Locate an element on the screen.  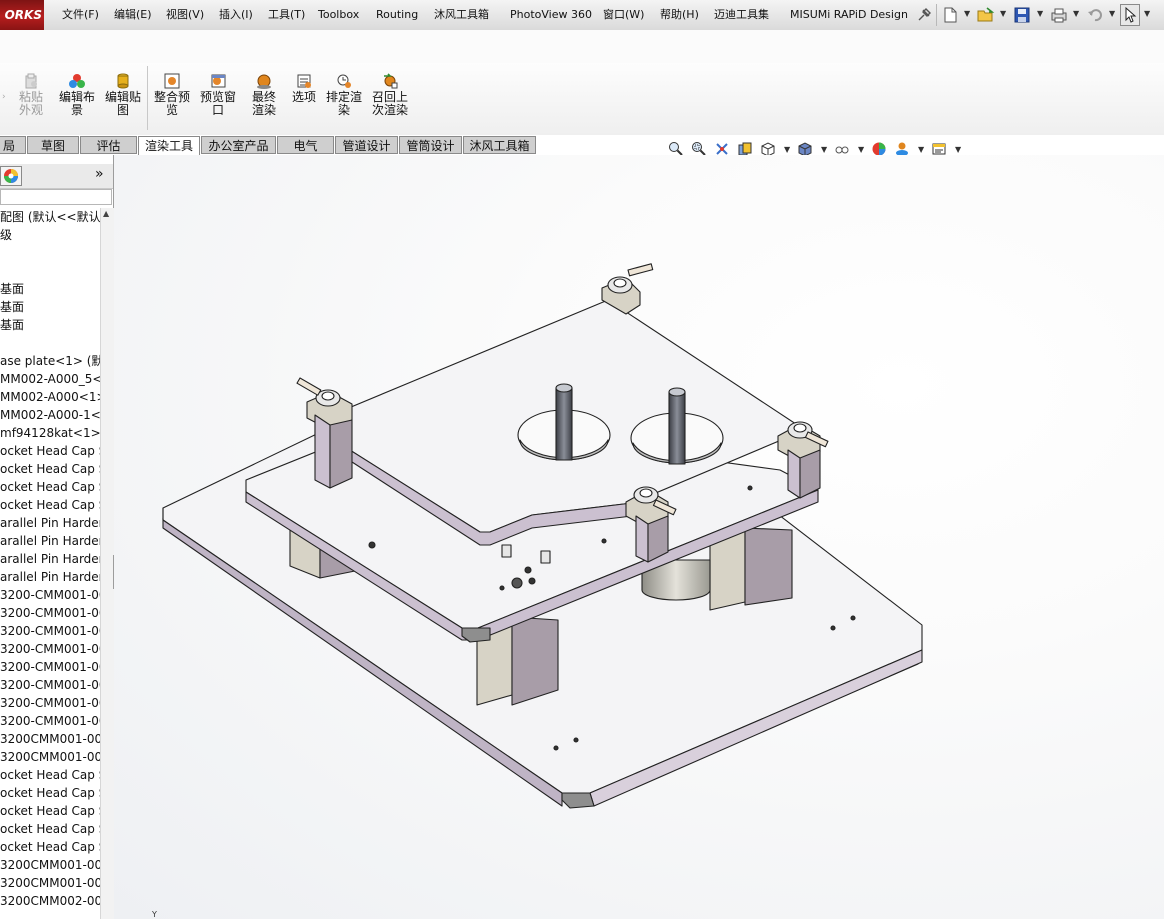
tab-sketch: 草图 is located at coordinates (53, 145).